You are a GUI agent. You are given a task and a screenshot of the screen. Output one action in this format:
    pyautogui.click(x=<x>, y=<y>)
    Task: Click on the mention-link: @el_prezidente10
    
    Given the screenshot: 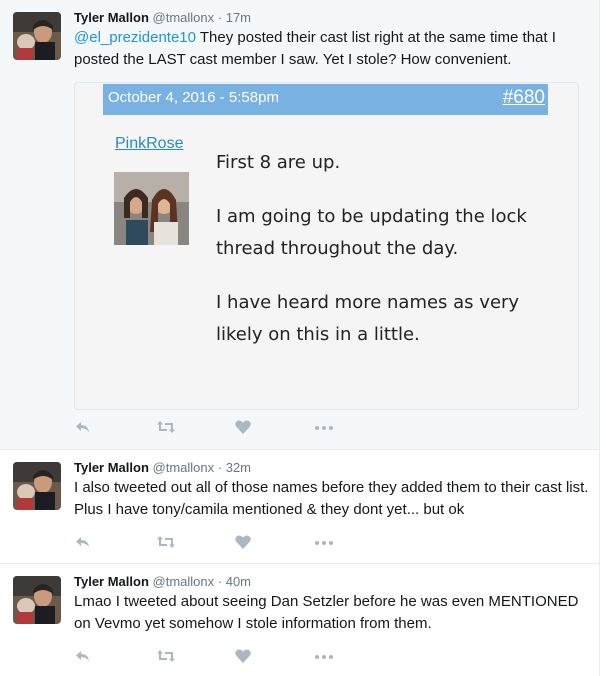 What is the action you would take?
    pyautogui.click(x=135, y=37)
    